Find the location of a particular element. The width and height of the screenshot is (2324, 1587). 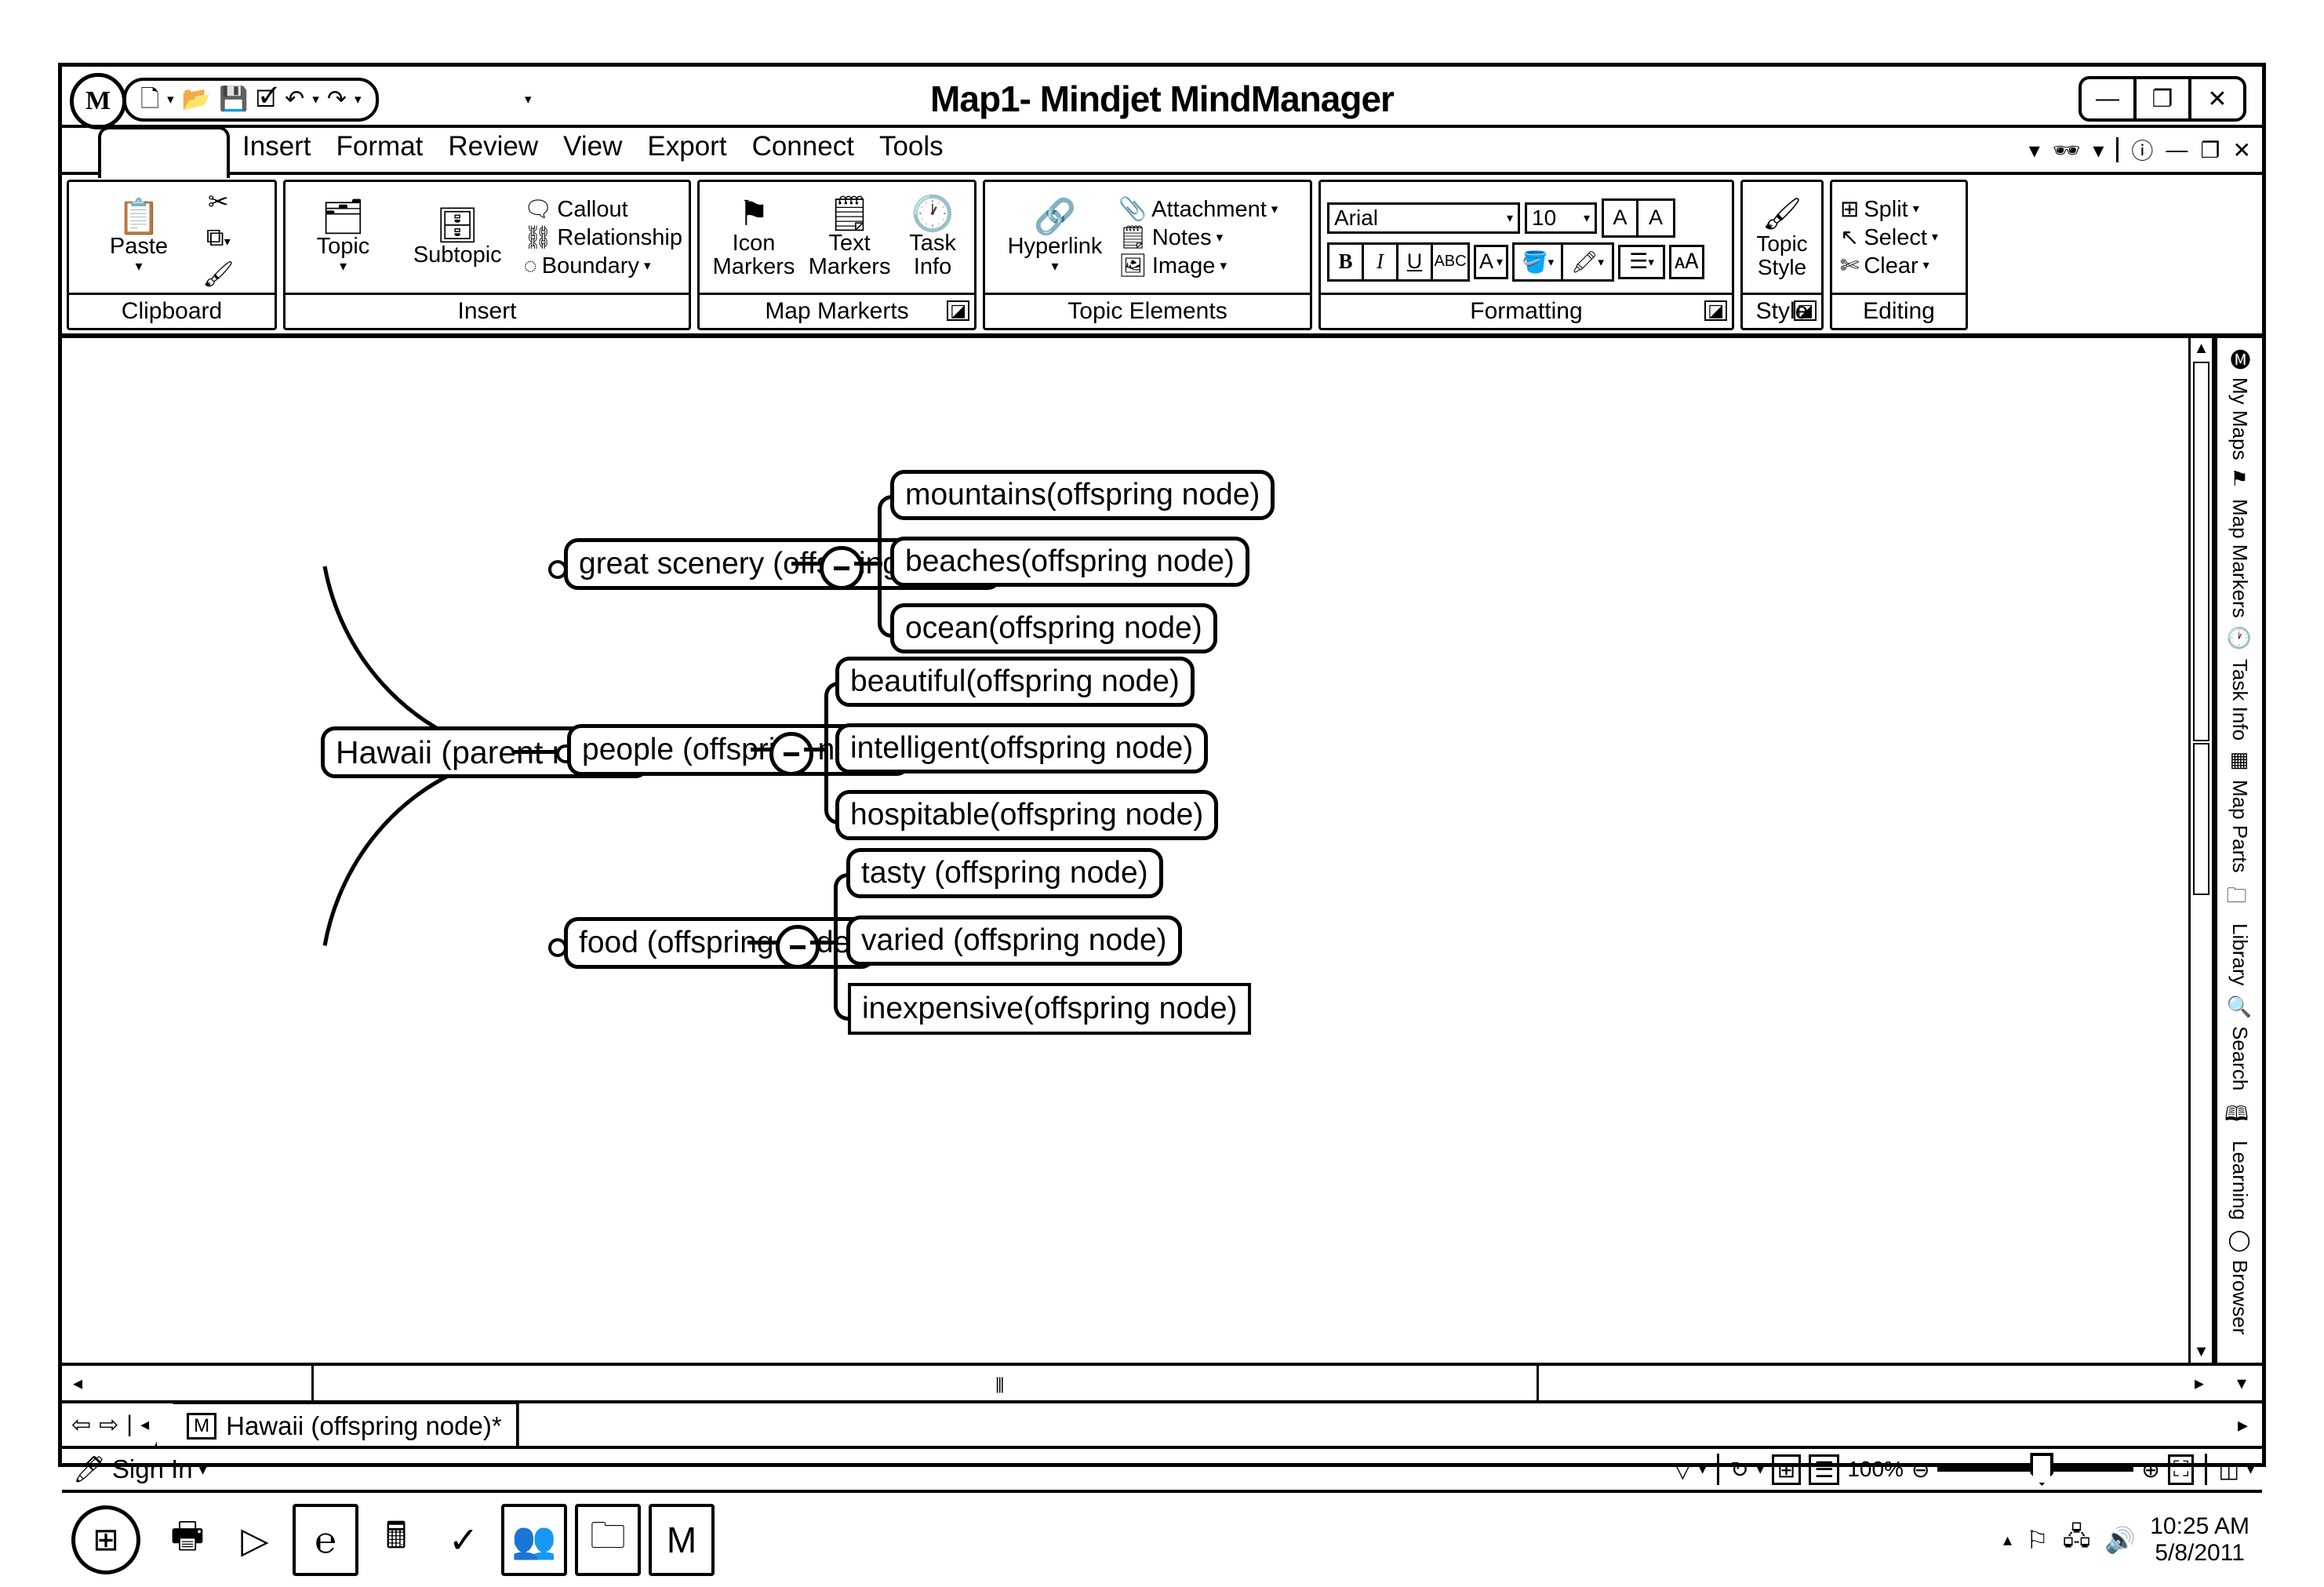

calculator-icon: 🖩 is located at coordinates (396, 1540).